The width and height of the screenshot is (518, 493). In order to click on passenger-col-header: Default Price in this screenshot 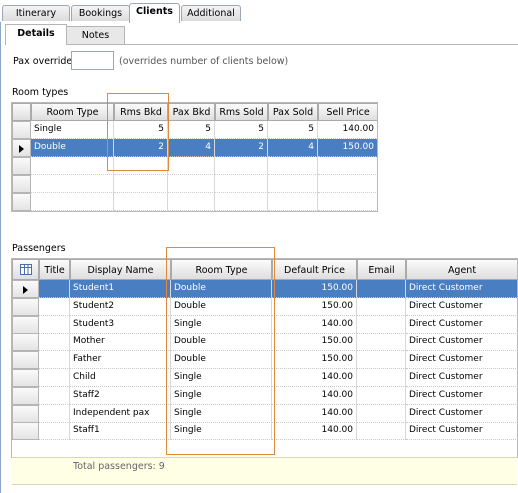, I will do `click(314, 269)`.